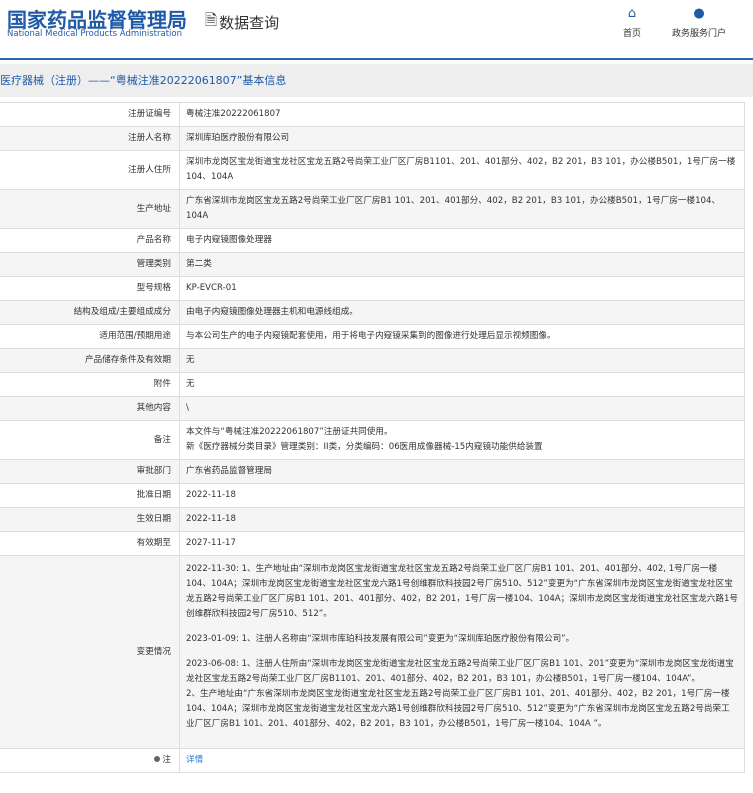  Describe the element at coordinates (462, 471) in the screenshot. I see `row-value: 广东省药品监督管理局` at that location.